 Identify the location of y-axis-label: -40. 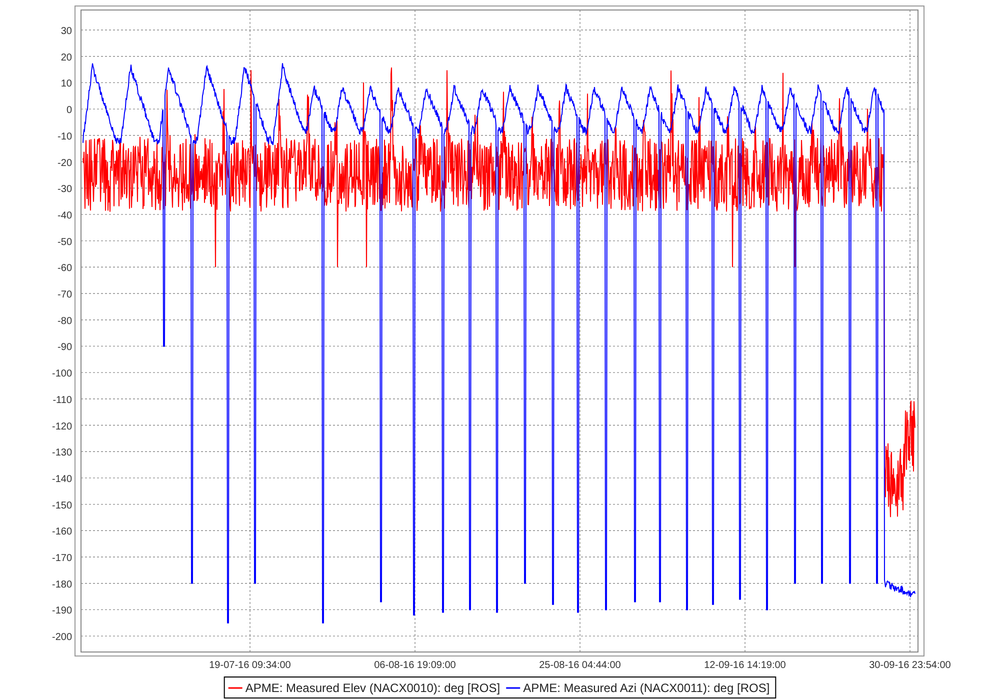
(65, 216).